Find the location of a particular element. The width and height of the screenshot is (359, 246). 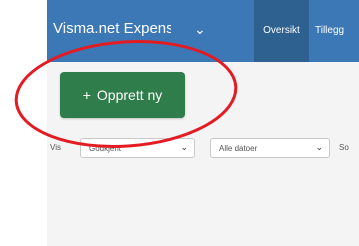

create-new-button: + Opprett ny is located at coordinates (122, 95).